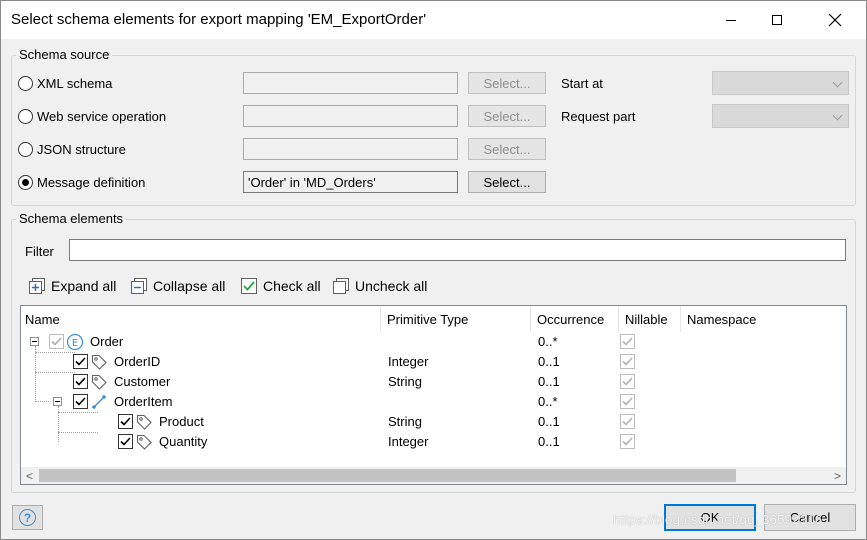  I want to click on column-header-name: Name, so click(201, 319).